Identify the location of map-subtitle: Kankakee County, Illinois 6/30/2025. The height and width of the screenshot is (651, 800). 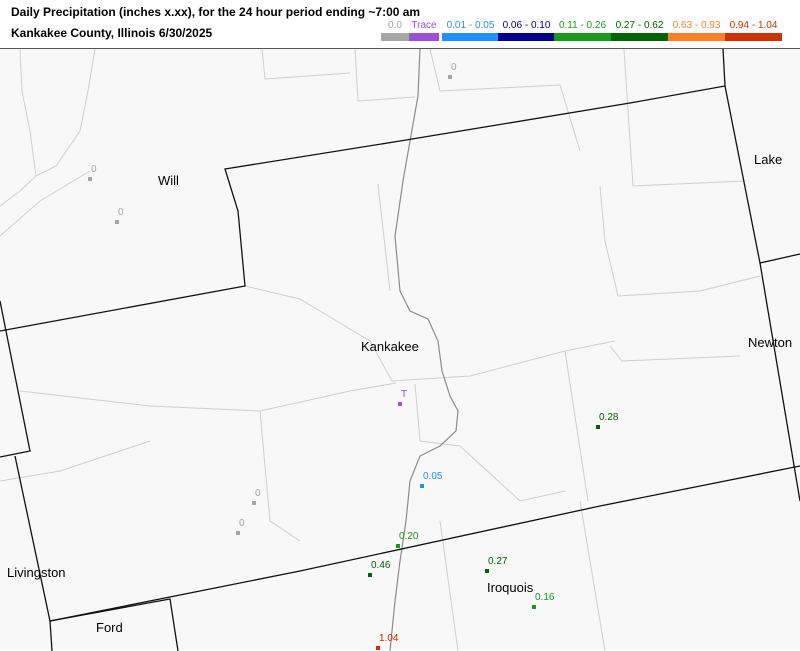
(112, 33).